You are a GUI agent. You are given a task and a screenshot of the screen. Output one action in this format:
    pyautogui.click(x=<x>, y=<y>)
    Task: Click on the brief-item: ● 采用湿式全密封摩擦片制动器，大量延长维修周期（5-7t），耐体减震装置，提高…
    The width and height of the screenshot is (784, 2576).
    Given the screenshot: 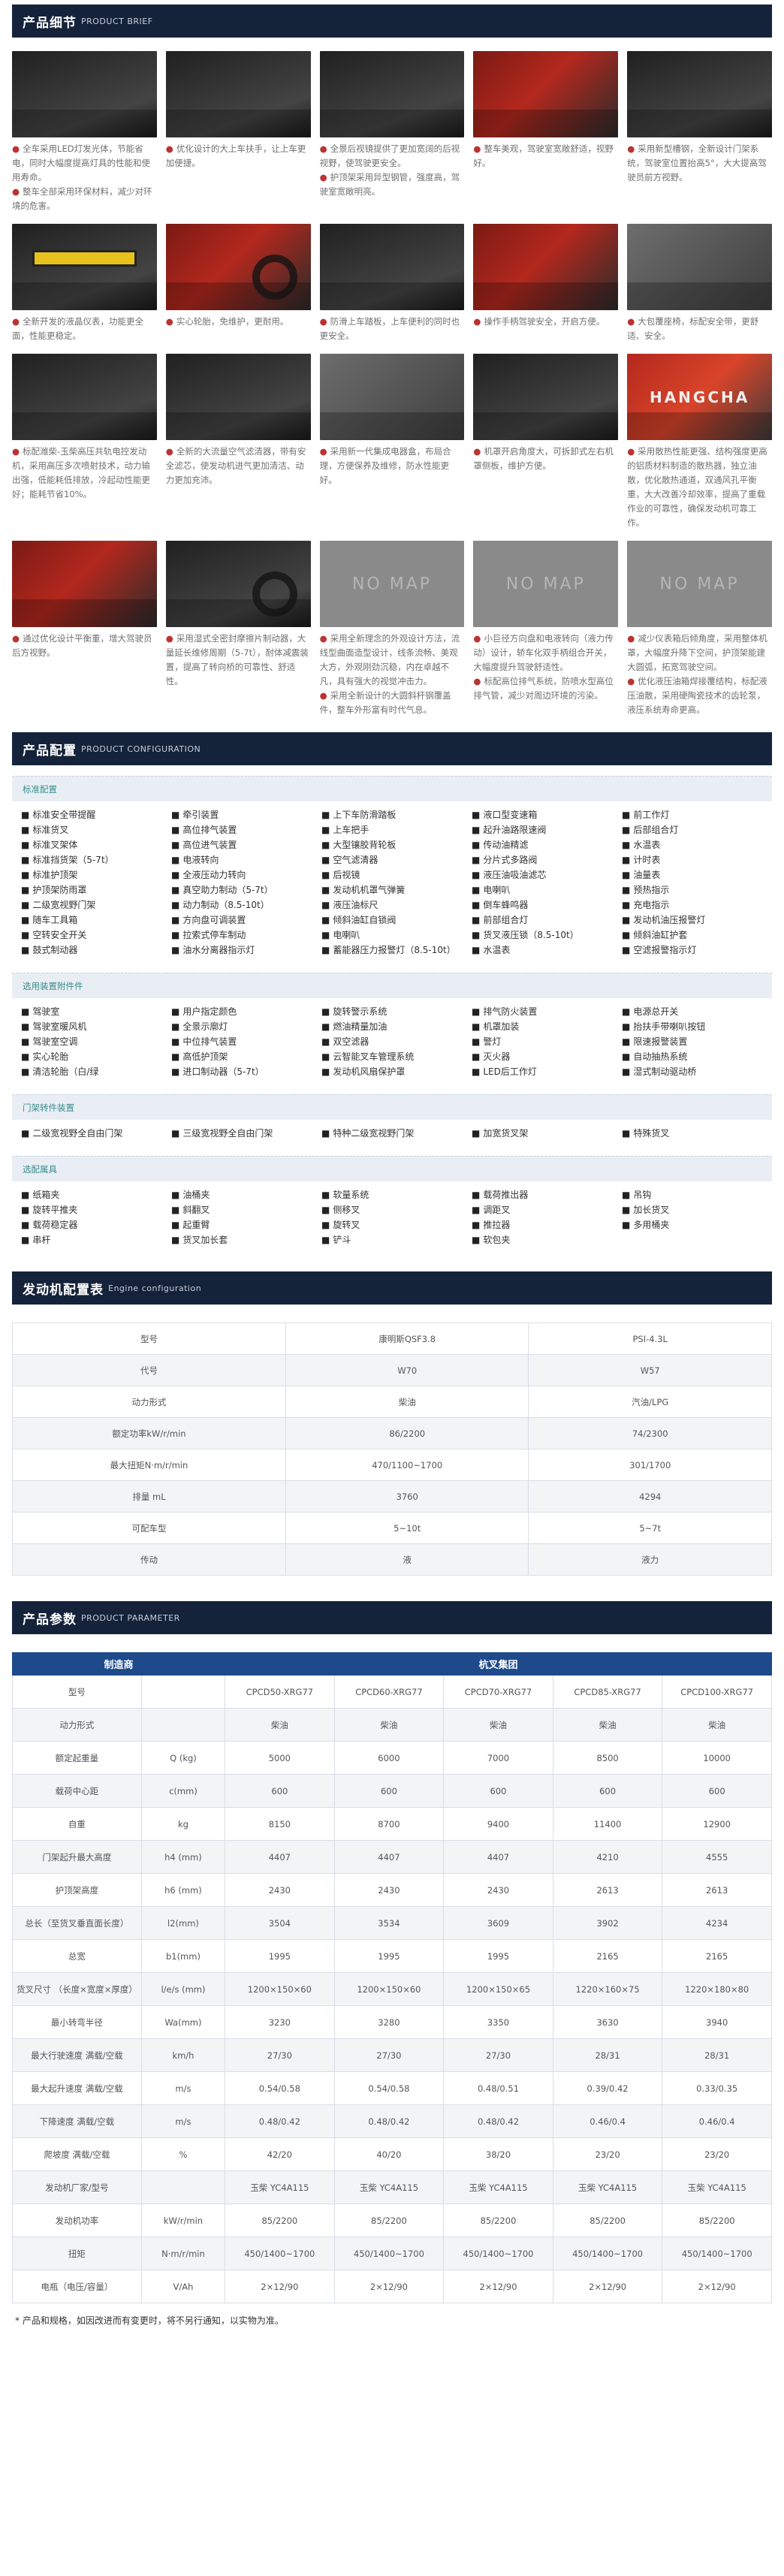 What is the action you would take?
    pyautogui.click(x=238, y=629)
    